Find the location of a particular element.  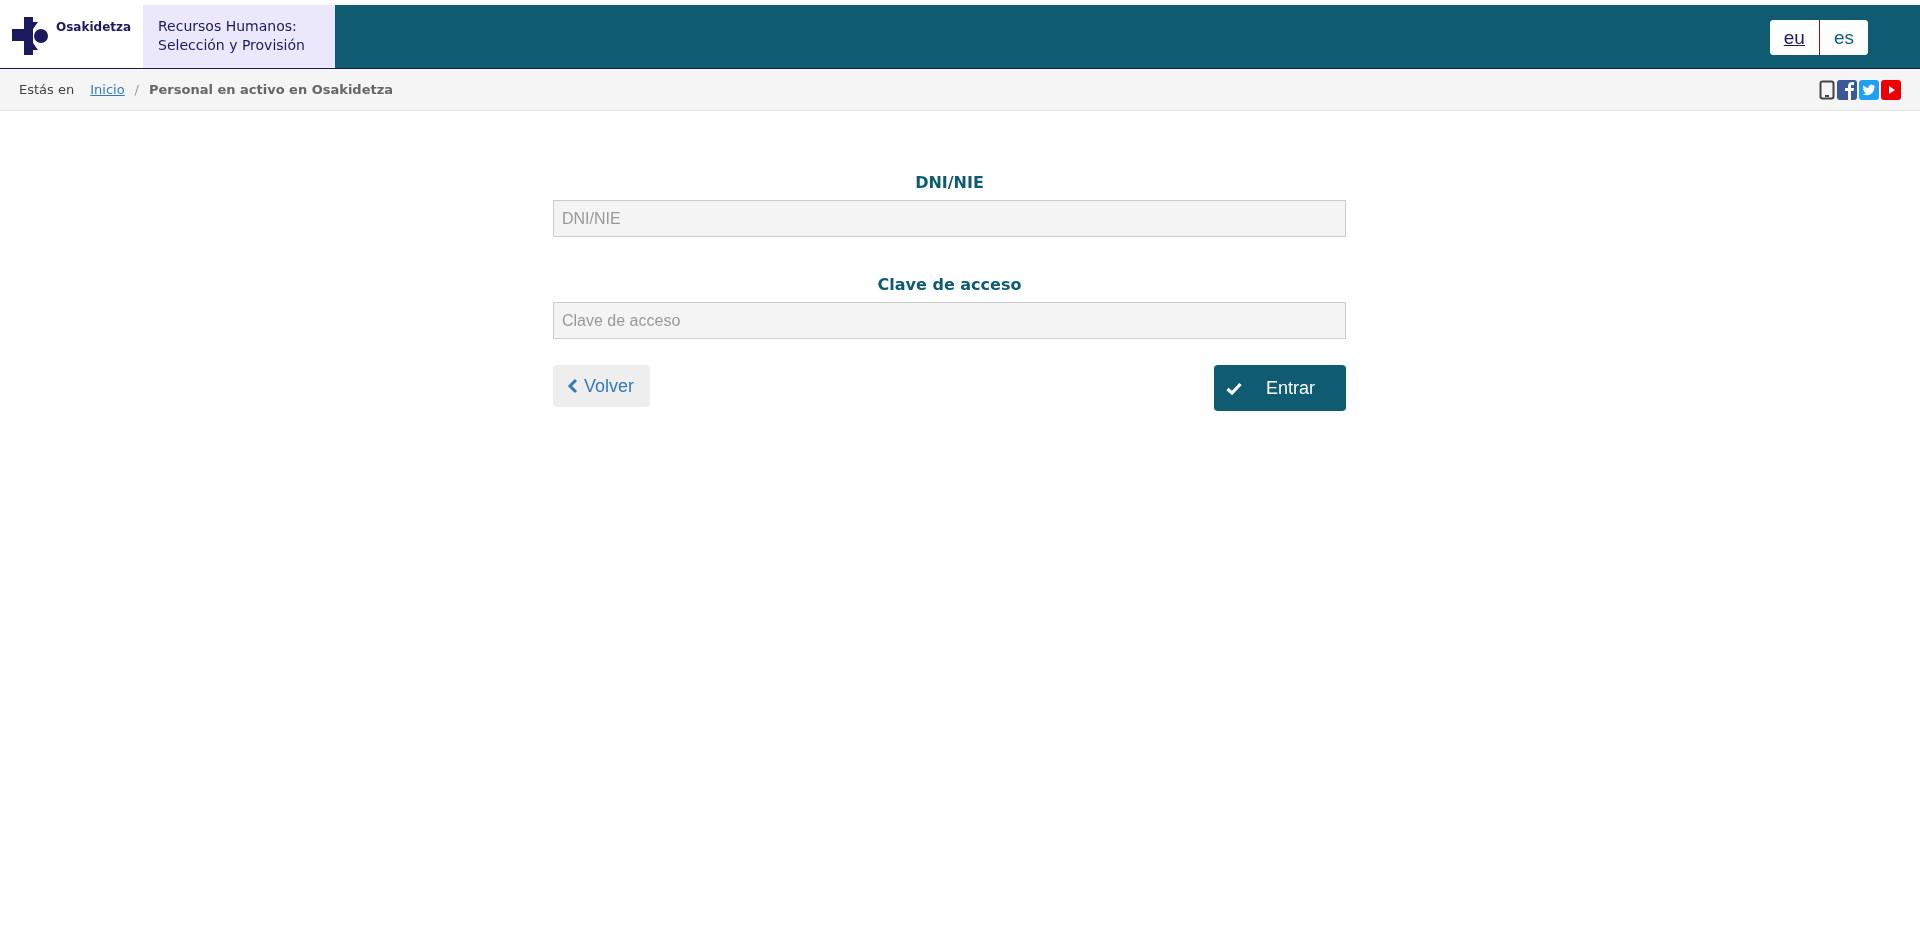

youtube-icon is located at coordinates (1891, 89).